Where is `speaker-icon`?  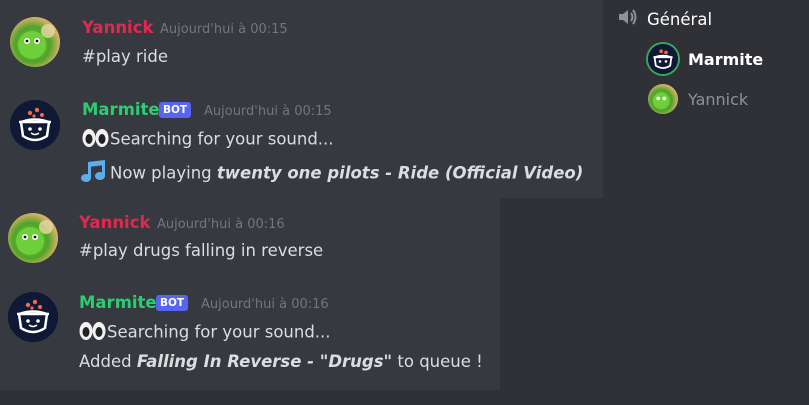 speaker-icon is located at coordinates (628, 19).